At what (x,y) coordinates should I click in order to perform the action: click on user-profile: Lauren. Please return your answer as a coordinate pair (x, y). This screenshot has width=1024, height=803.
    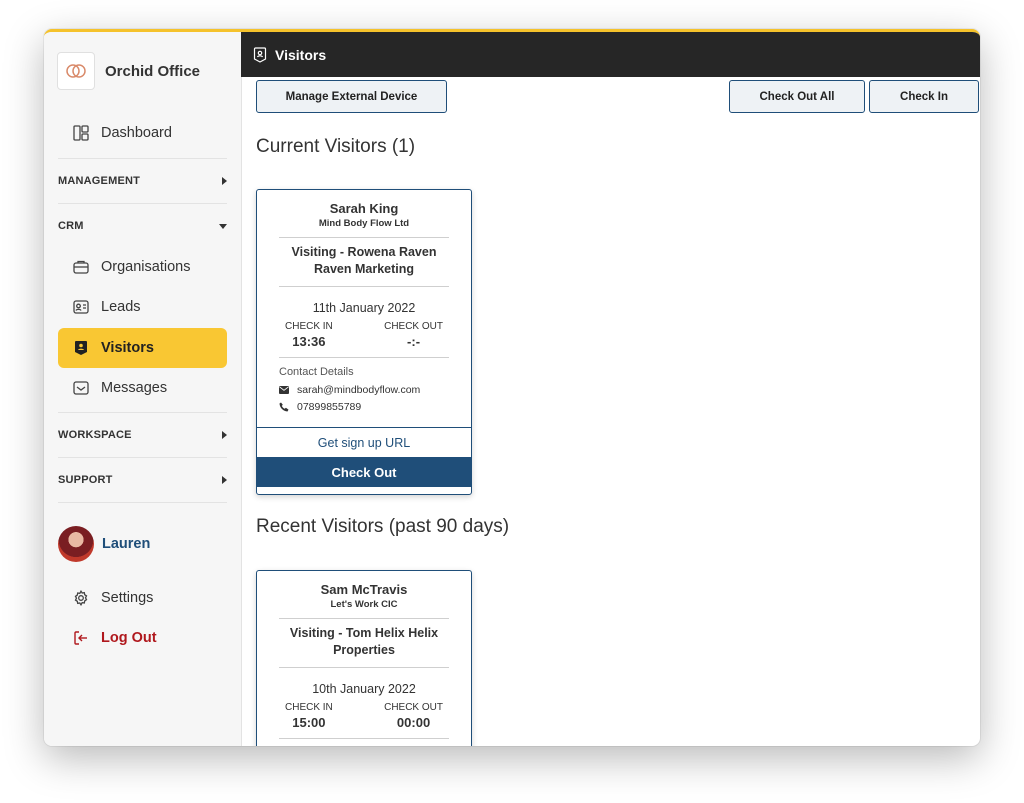
    Looking at the image, I should click on (104, 544).